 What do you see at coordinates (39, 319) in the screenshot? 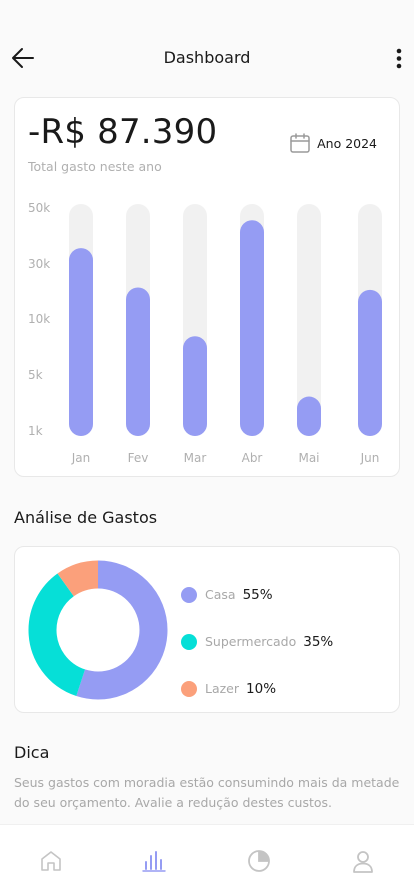
I see `y-tick-label: 10k` at bounding box center [39, 319].